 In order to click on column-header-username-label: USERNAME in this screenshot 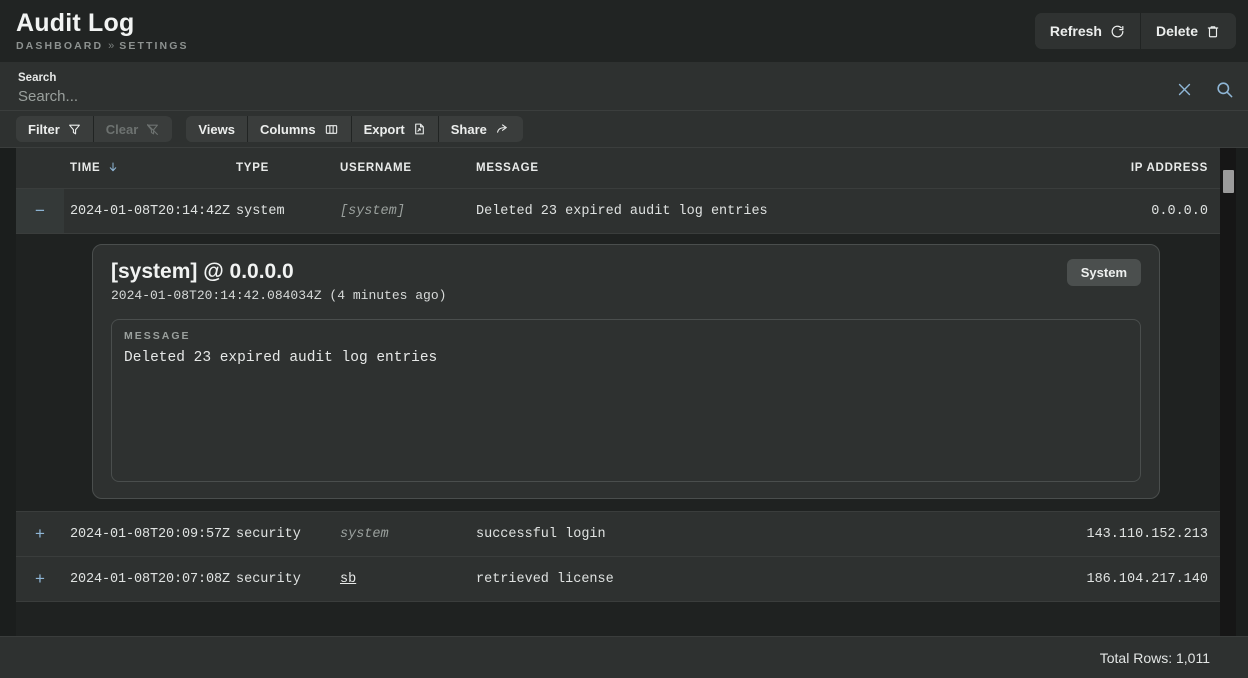, I will do `click(376, 168)`.